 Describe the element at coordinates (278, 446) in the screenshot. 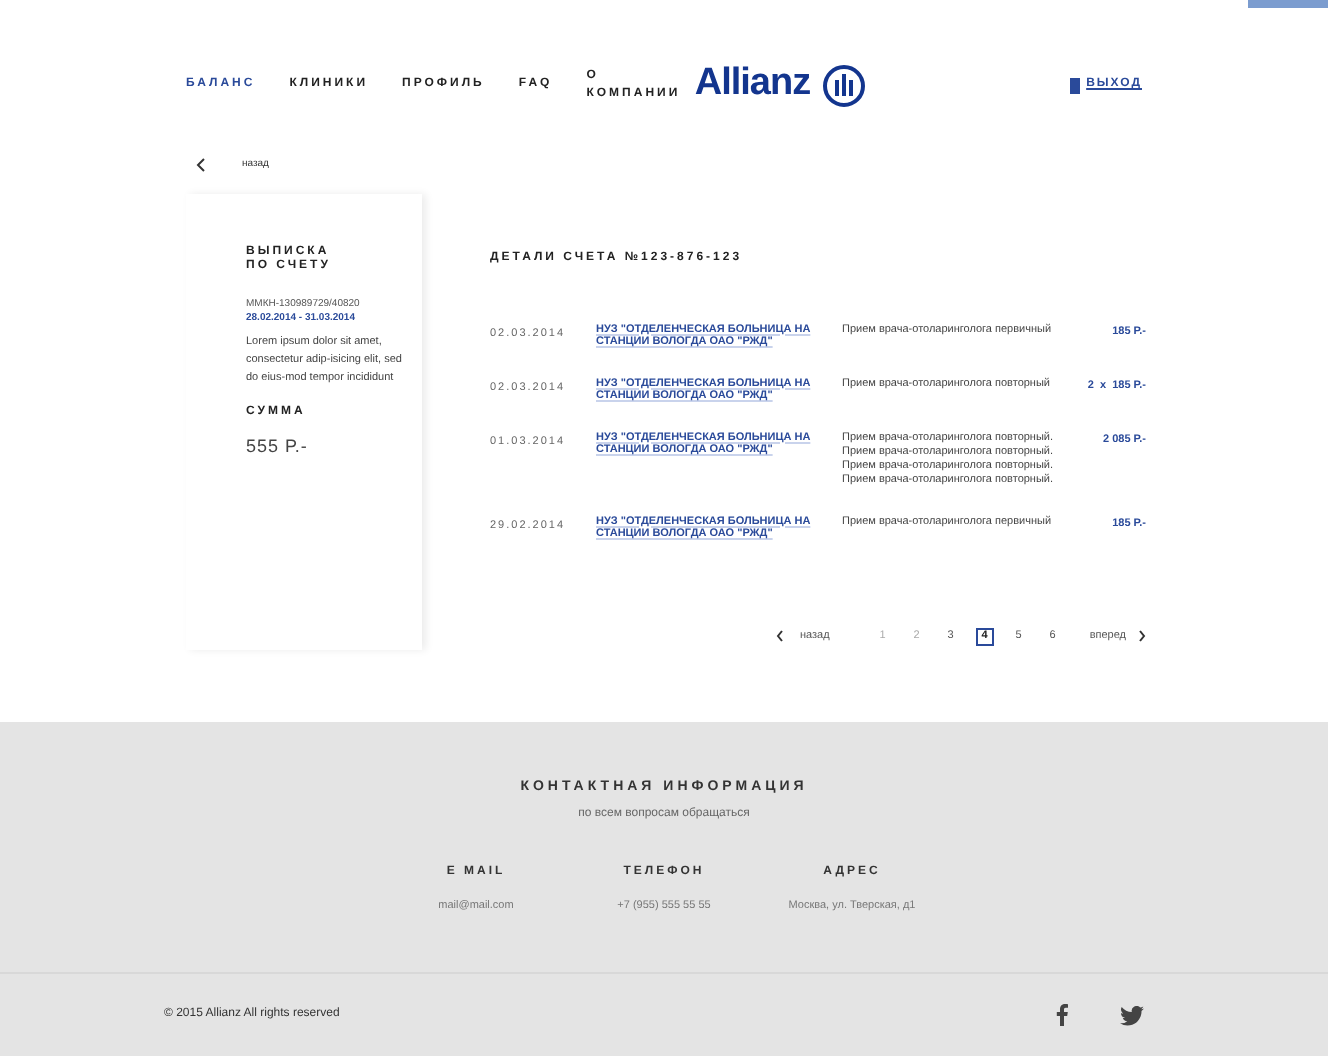

I see `sum-value: 555 Р.-` at that location.